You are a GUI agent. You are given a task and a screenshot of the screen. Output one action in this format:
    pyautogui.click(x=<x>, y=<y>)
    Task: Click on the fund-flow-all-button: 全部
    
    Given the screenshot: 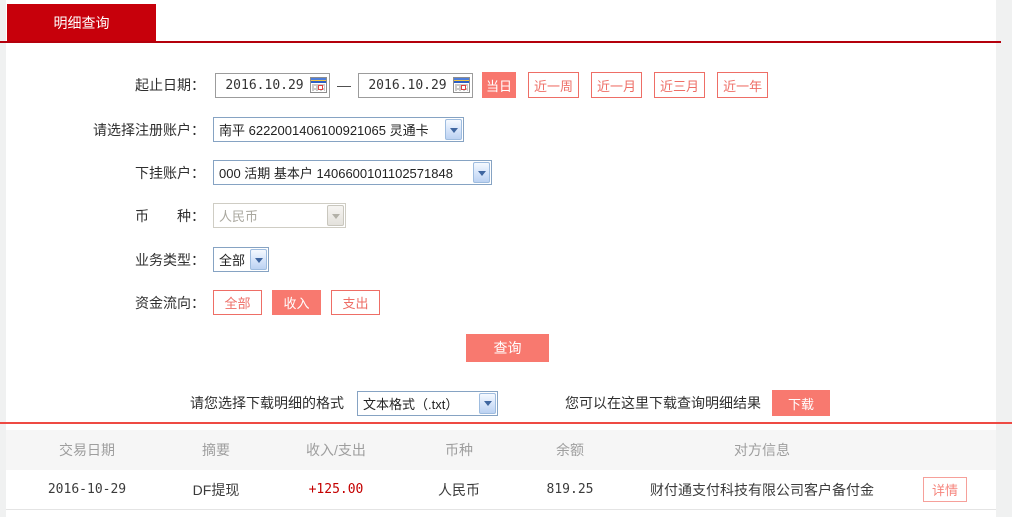 What is the action you would take?
    pyautogui.click(x=237, y=302)
    